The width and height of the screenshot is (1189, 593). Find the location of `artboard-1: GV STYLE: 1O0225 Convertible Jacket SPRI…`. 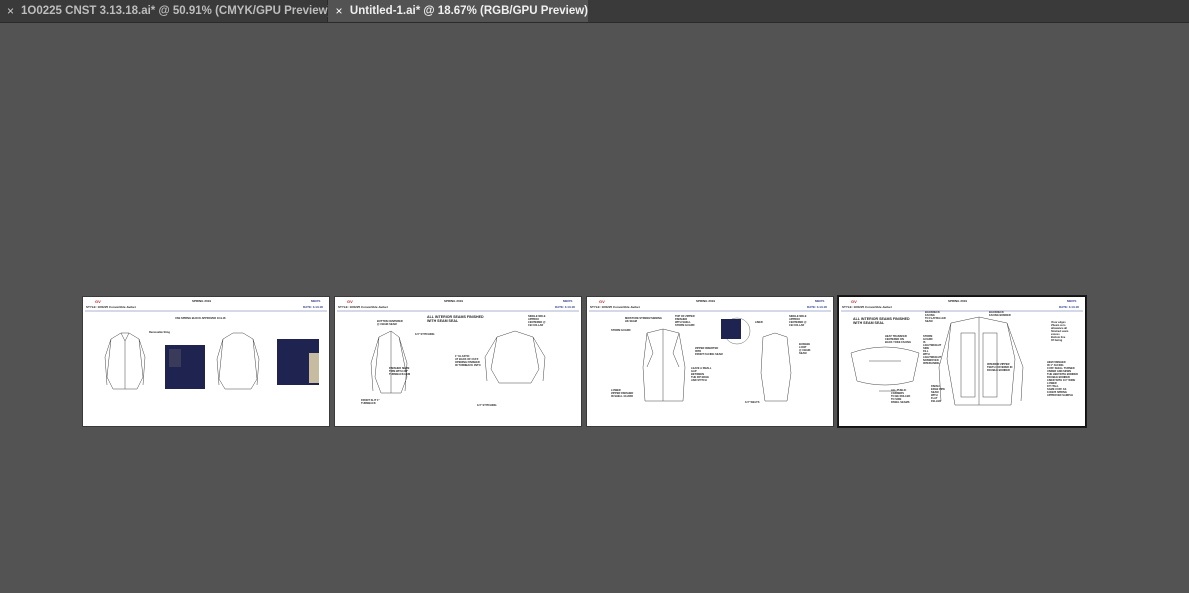

artboard-1: GV STYLE: 1O0225 Convertible Jacket SPRI… is located at coordinates (206, 361).